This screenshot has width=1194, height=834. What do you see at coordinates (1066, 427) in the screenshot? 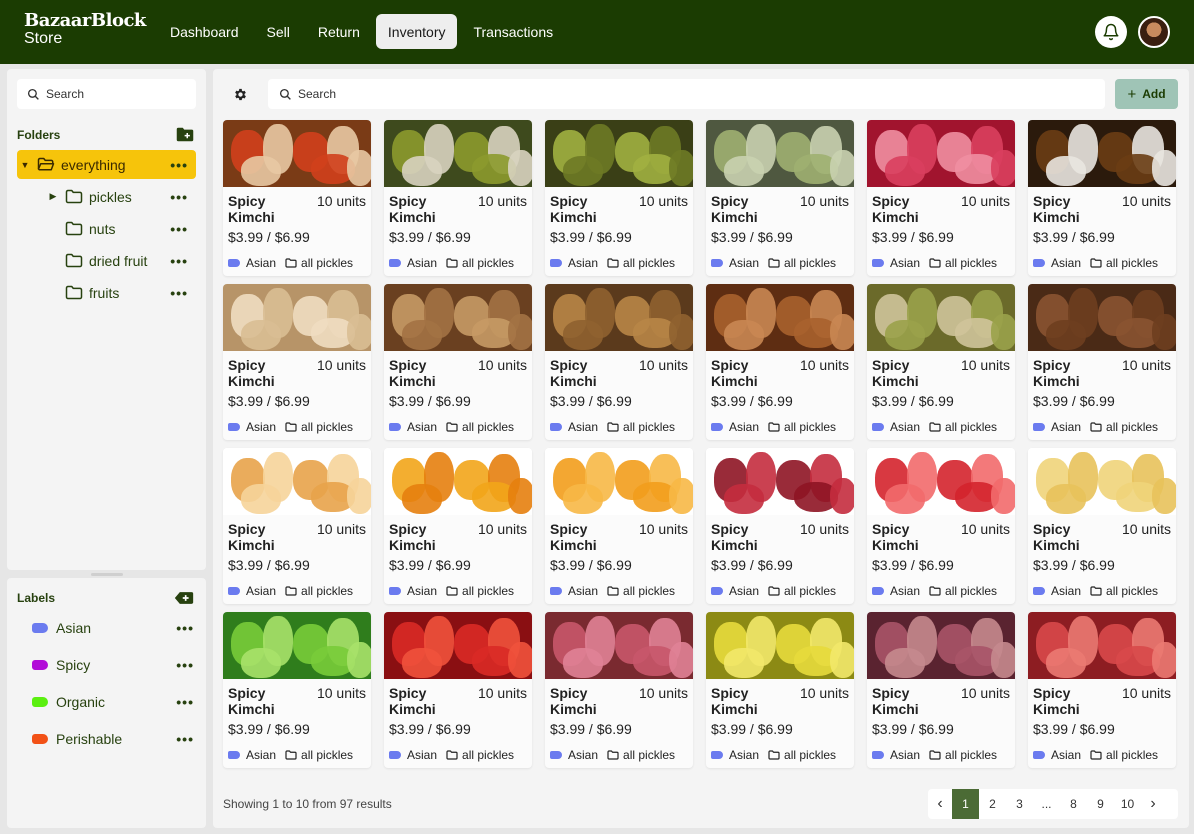
I see `product-label: Asian` at bounding box center [1066, 427].